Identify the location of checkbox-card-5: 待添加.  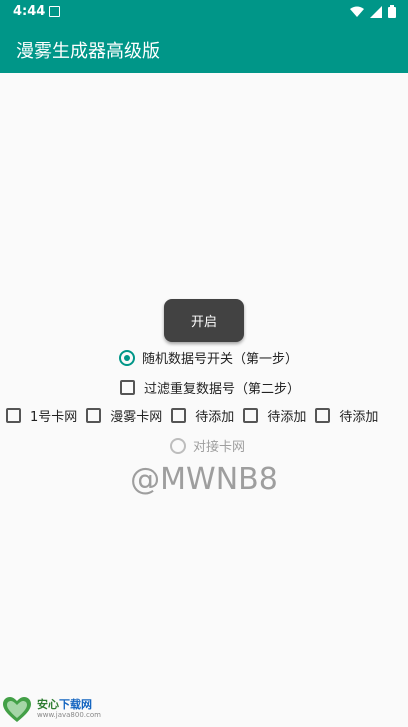
(346, 415).